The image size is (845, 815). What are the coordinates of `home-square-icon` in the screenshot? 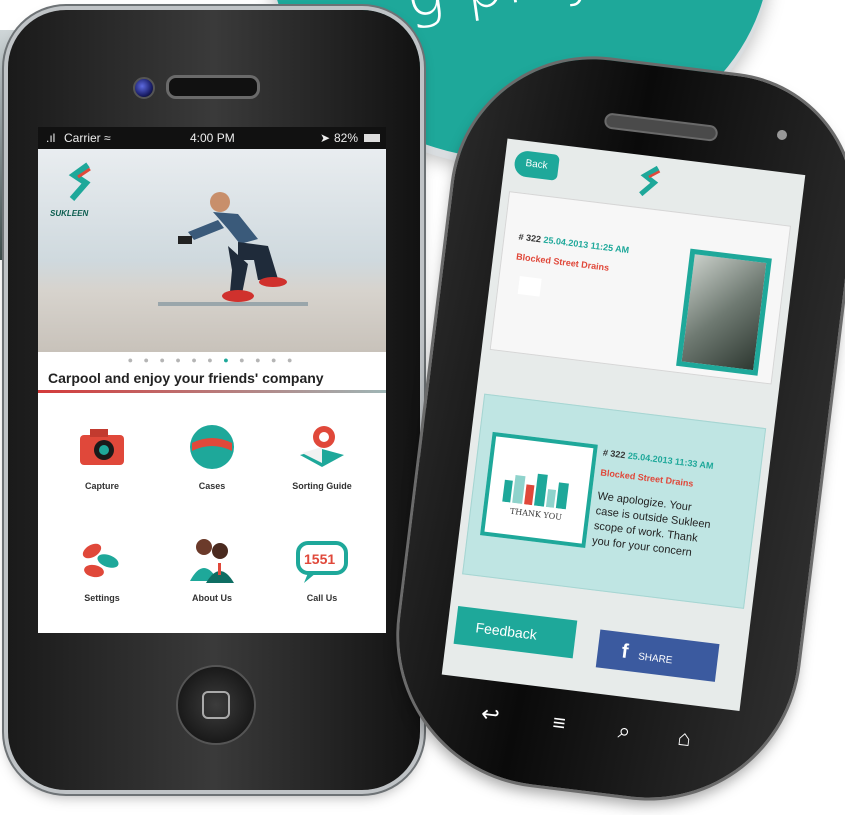 It's located at (216, 705).